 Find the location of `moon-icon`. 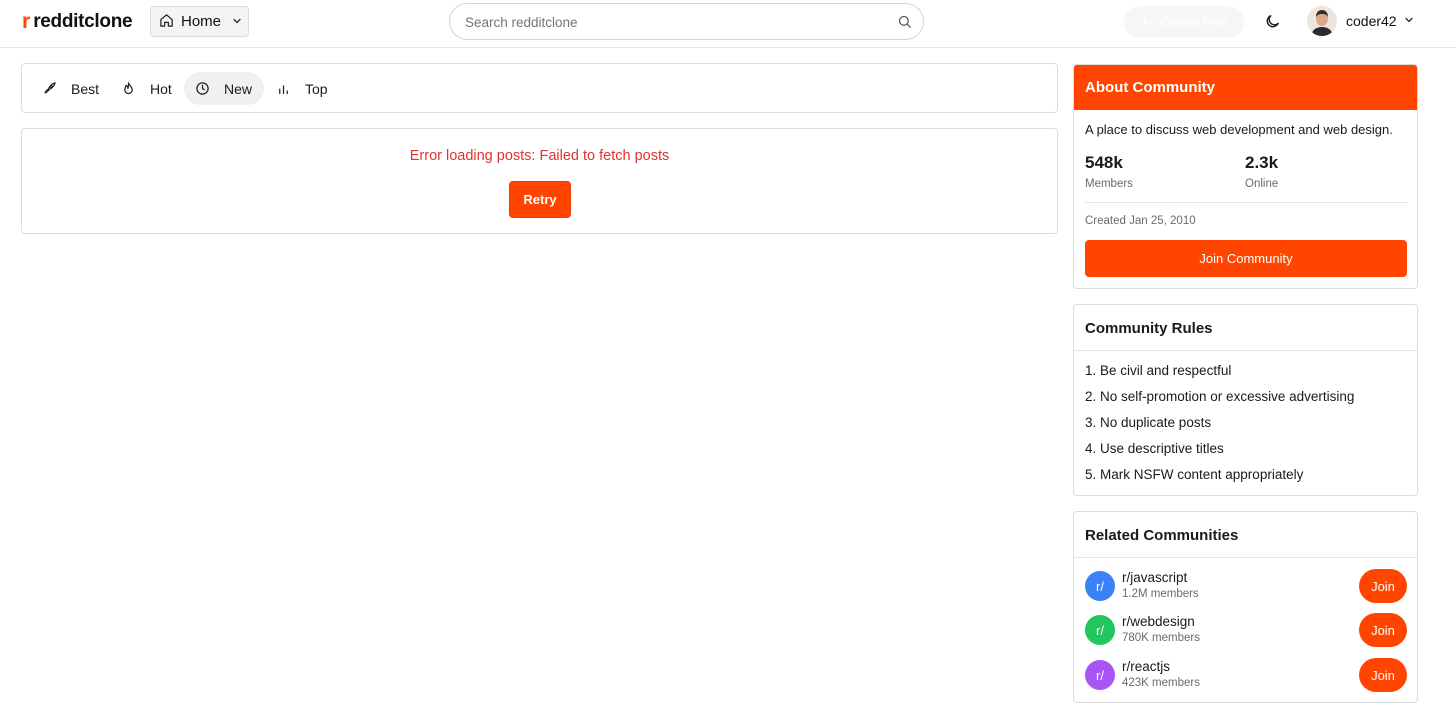

moon-icon is located at coordinates (1272, 23).